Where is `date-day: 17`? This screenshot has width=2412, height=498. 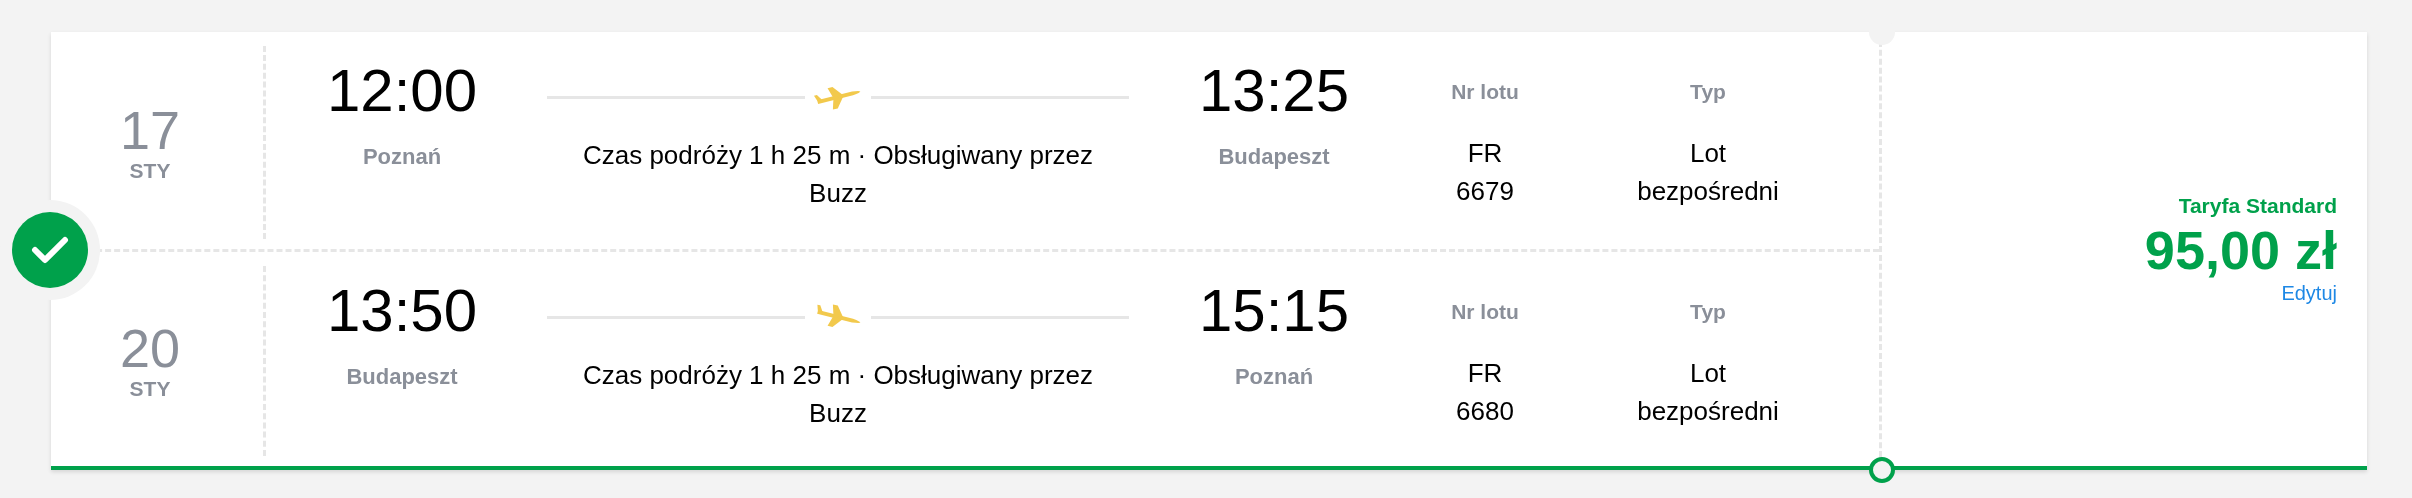 date-day: 17 is located at coordinates (150, 129).